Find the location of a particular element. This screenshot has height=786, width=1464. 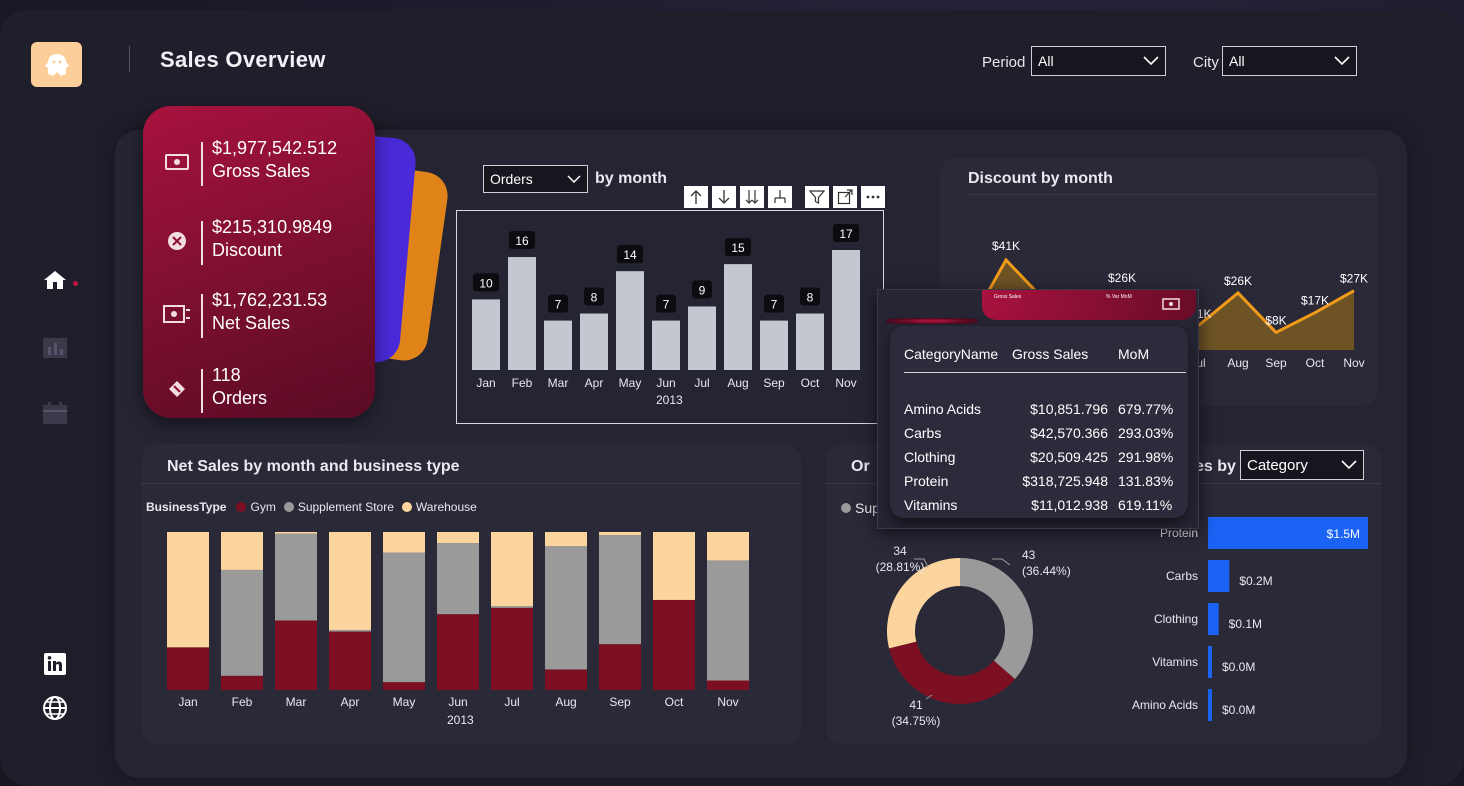

data-label: $41K is located at coordinates (1006, 246).